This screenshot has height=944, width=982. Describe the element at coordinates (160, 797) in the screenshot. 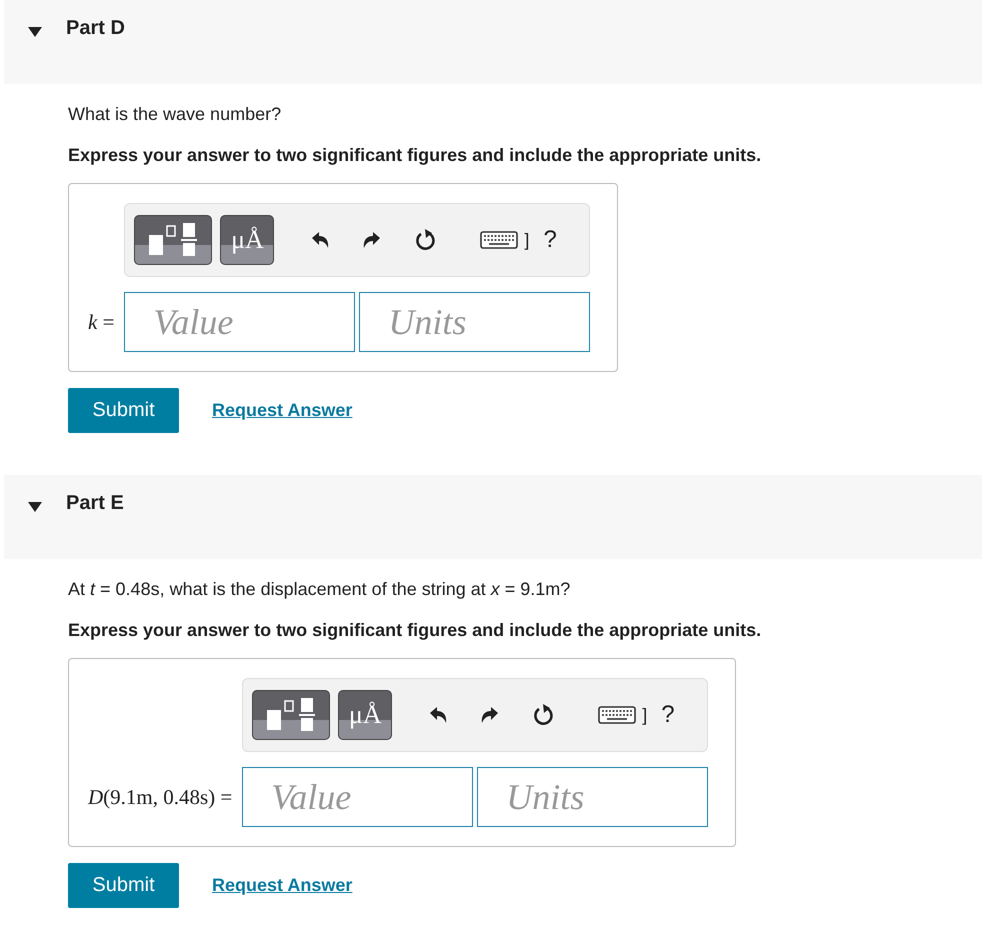

I see `answer-label: D(9.1m, 0.48s) =` at that location.